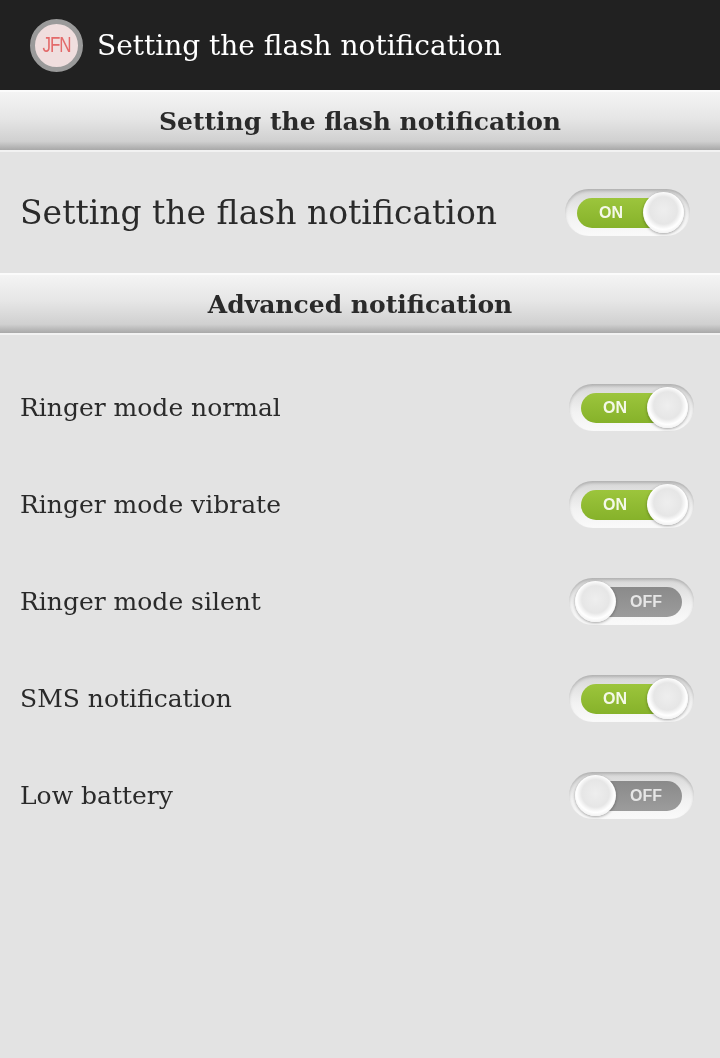 This screenshot has width=720, height=1058. Describe the element at coordinates (126, 698) in the screenshot. I see `setting-label: SMS notification` at that location.